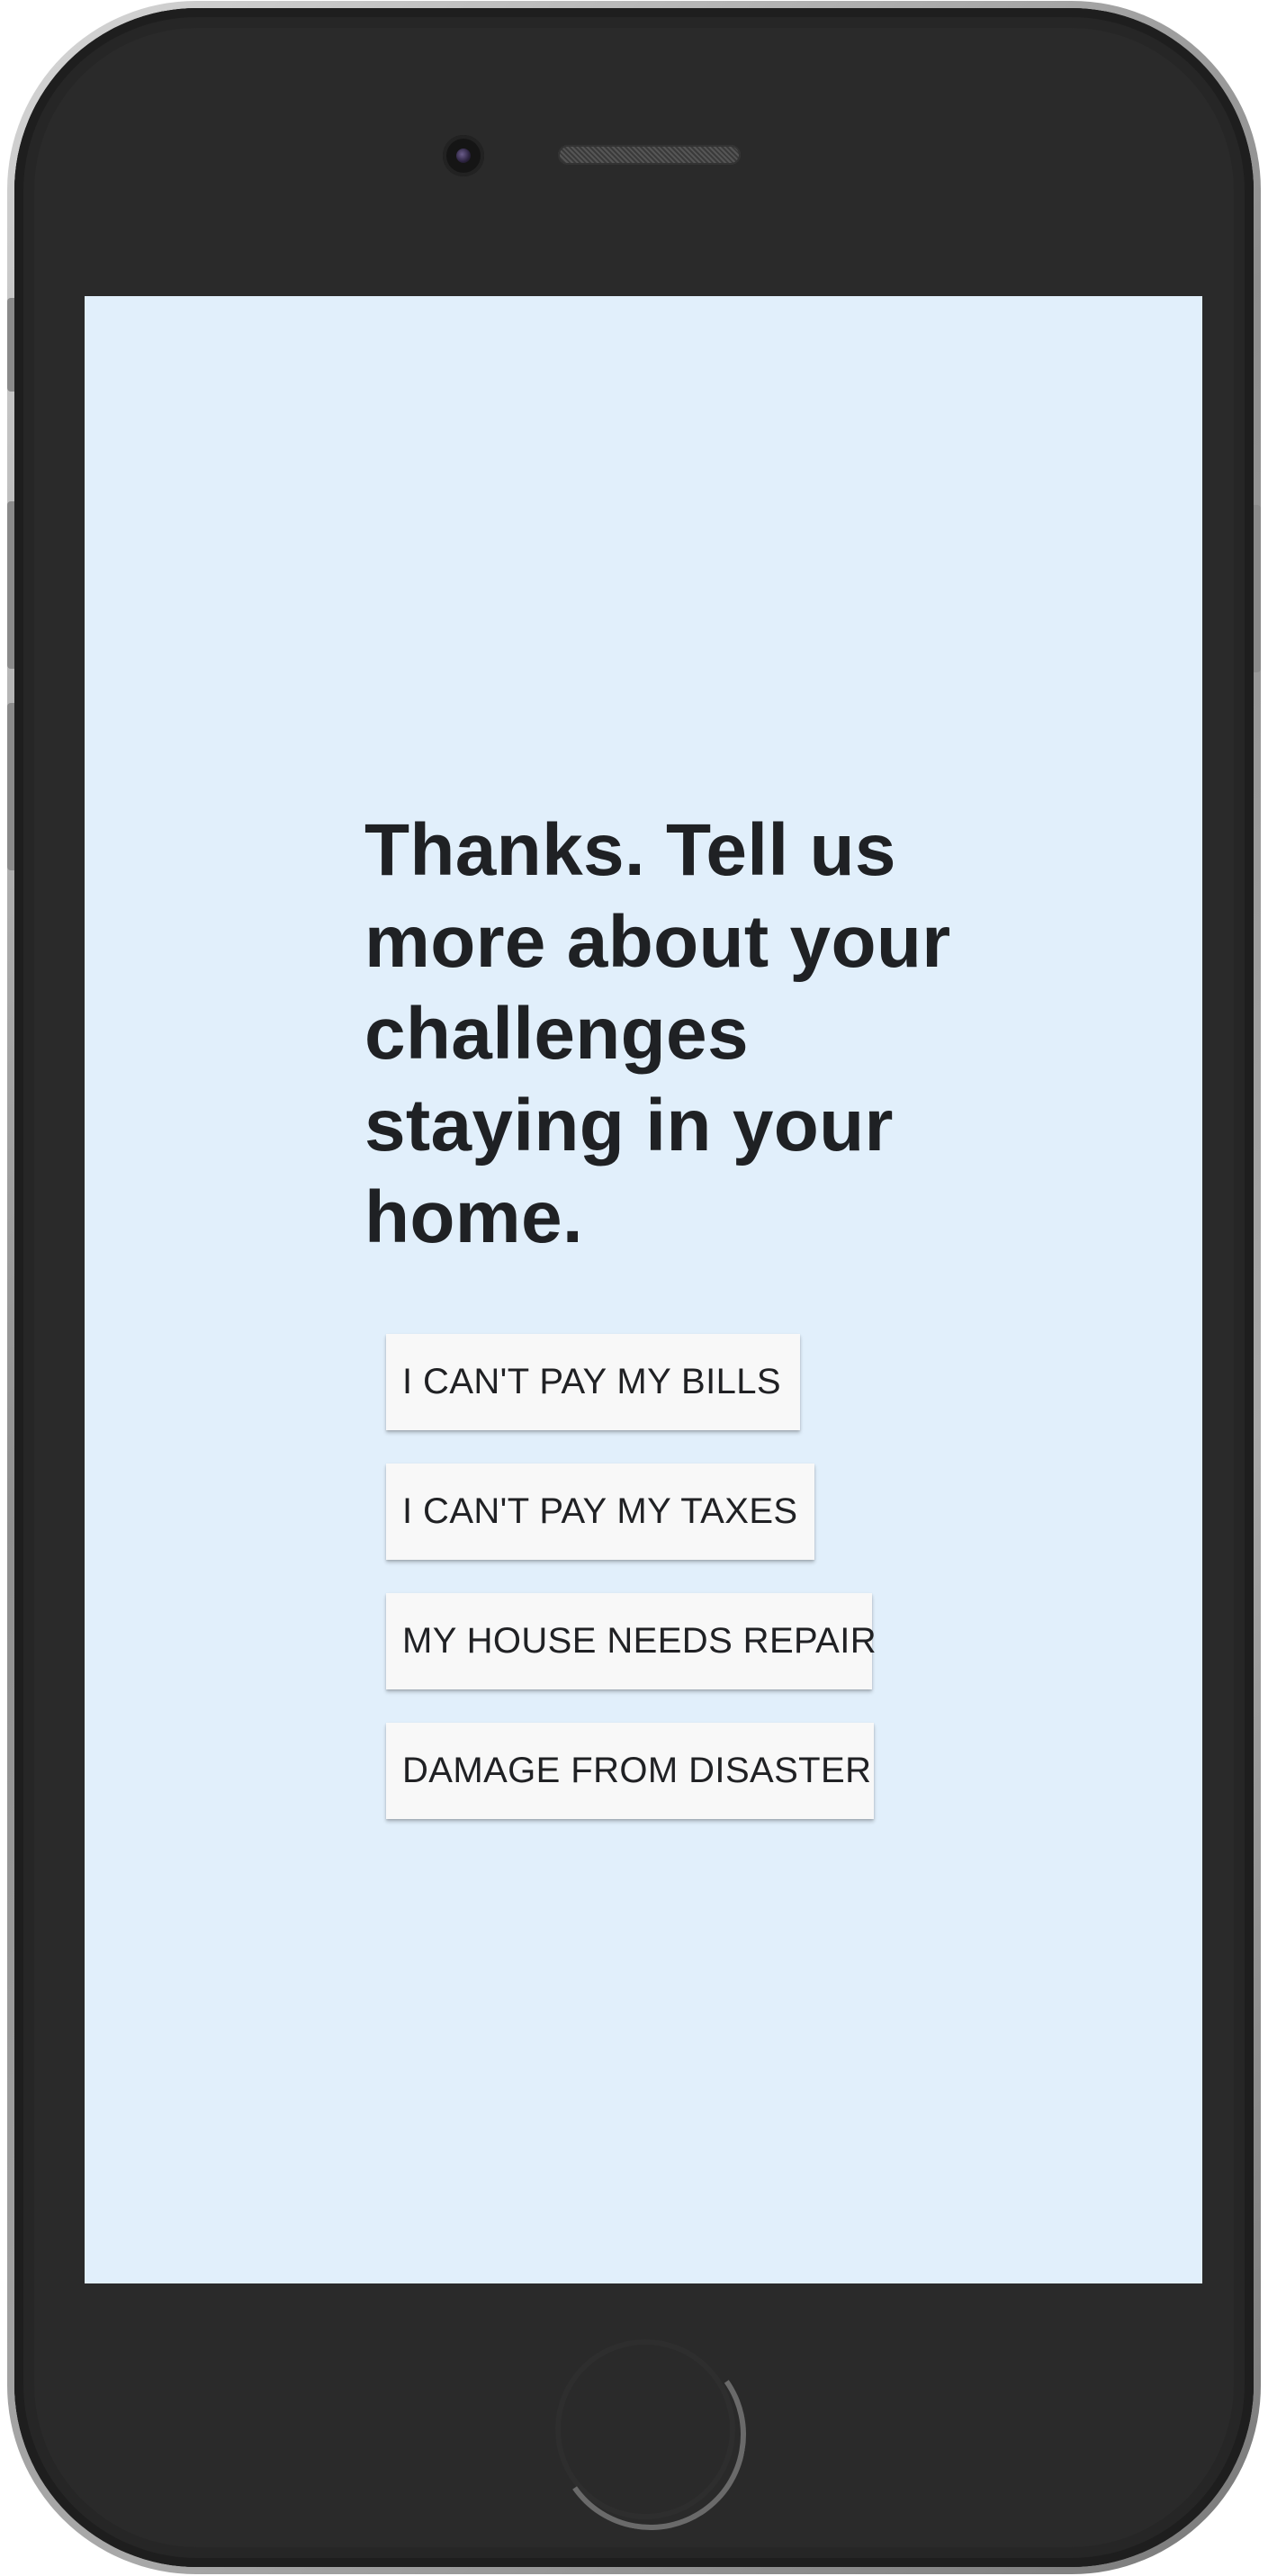 The width and height of the screenshot is (1268, 2576). What do you see at coordinates (631, 1641) in the screenshot?
I see `option-house-needs-repair-button: MY HOUSE NEEDS REPAIR` at bounding box center [631, 1641].